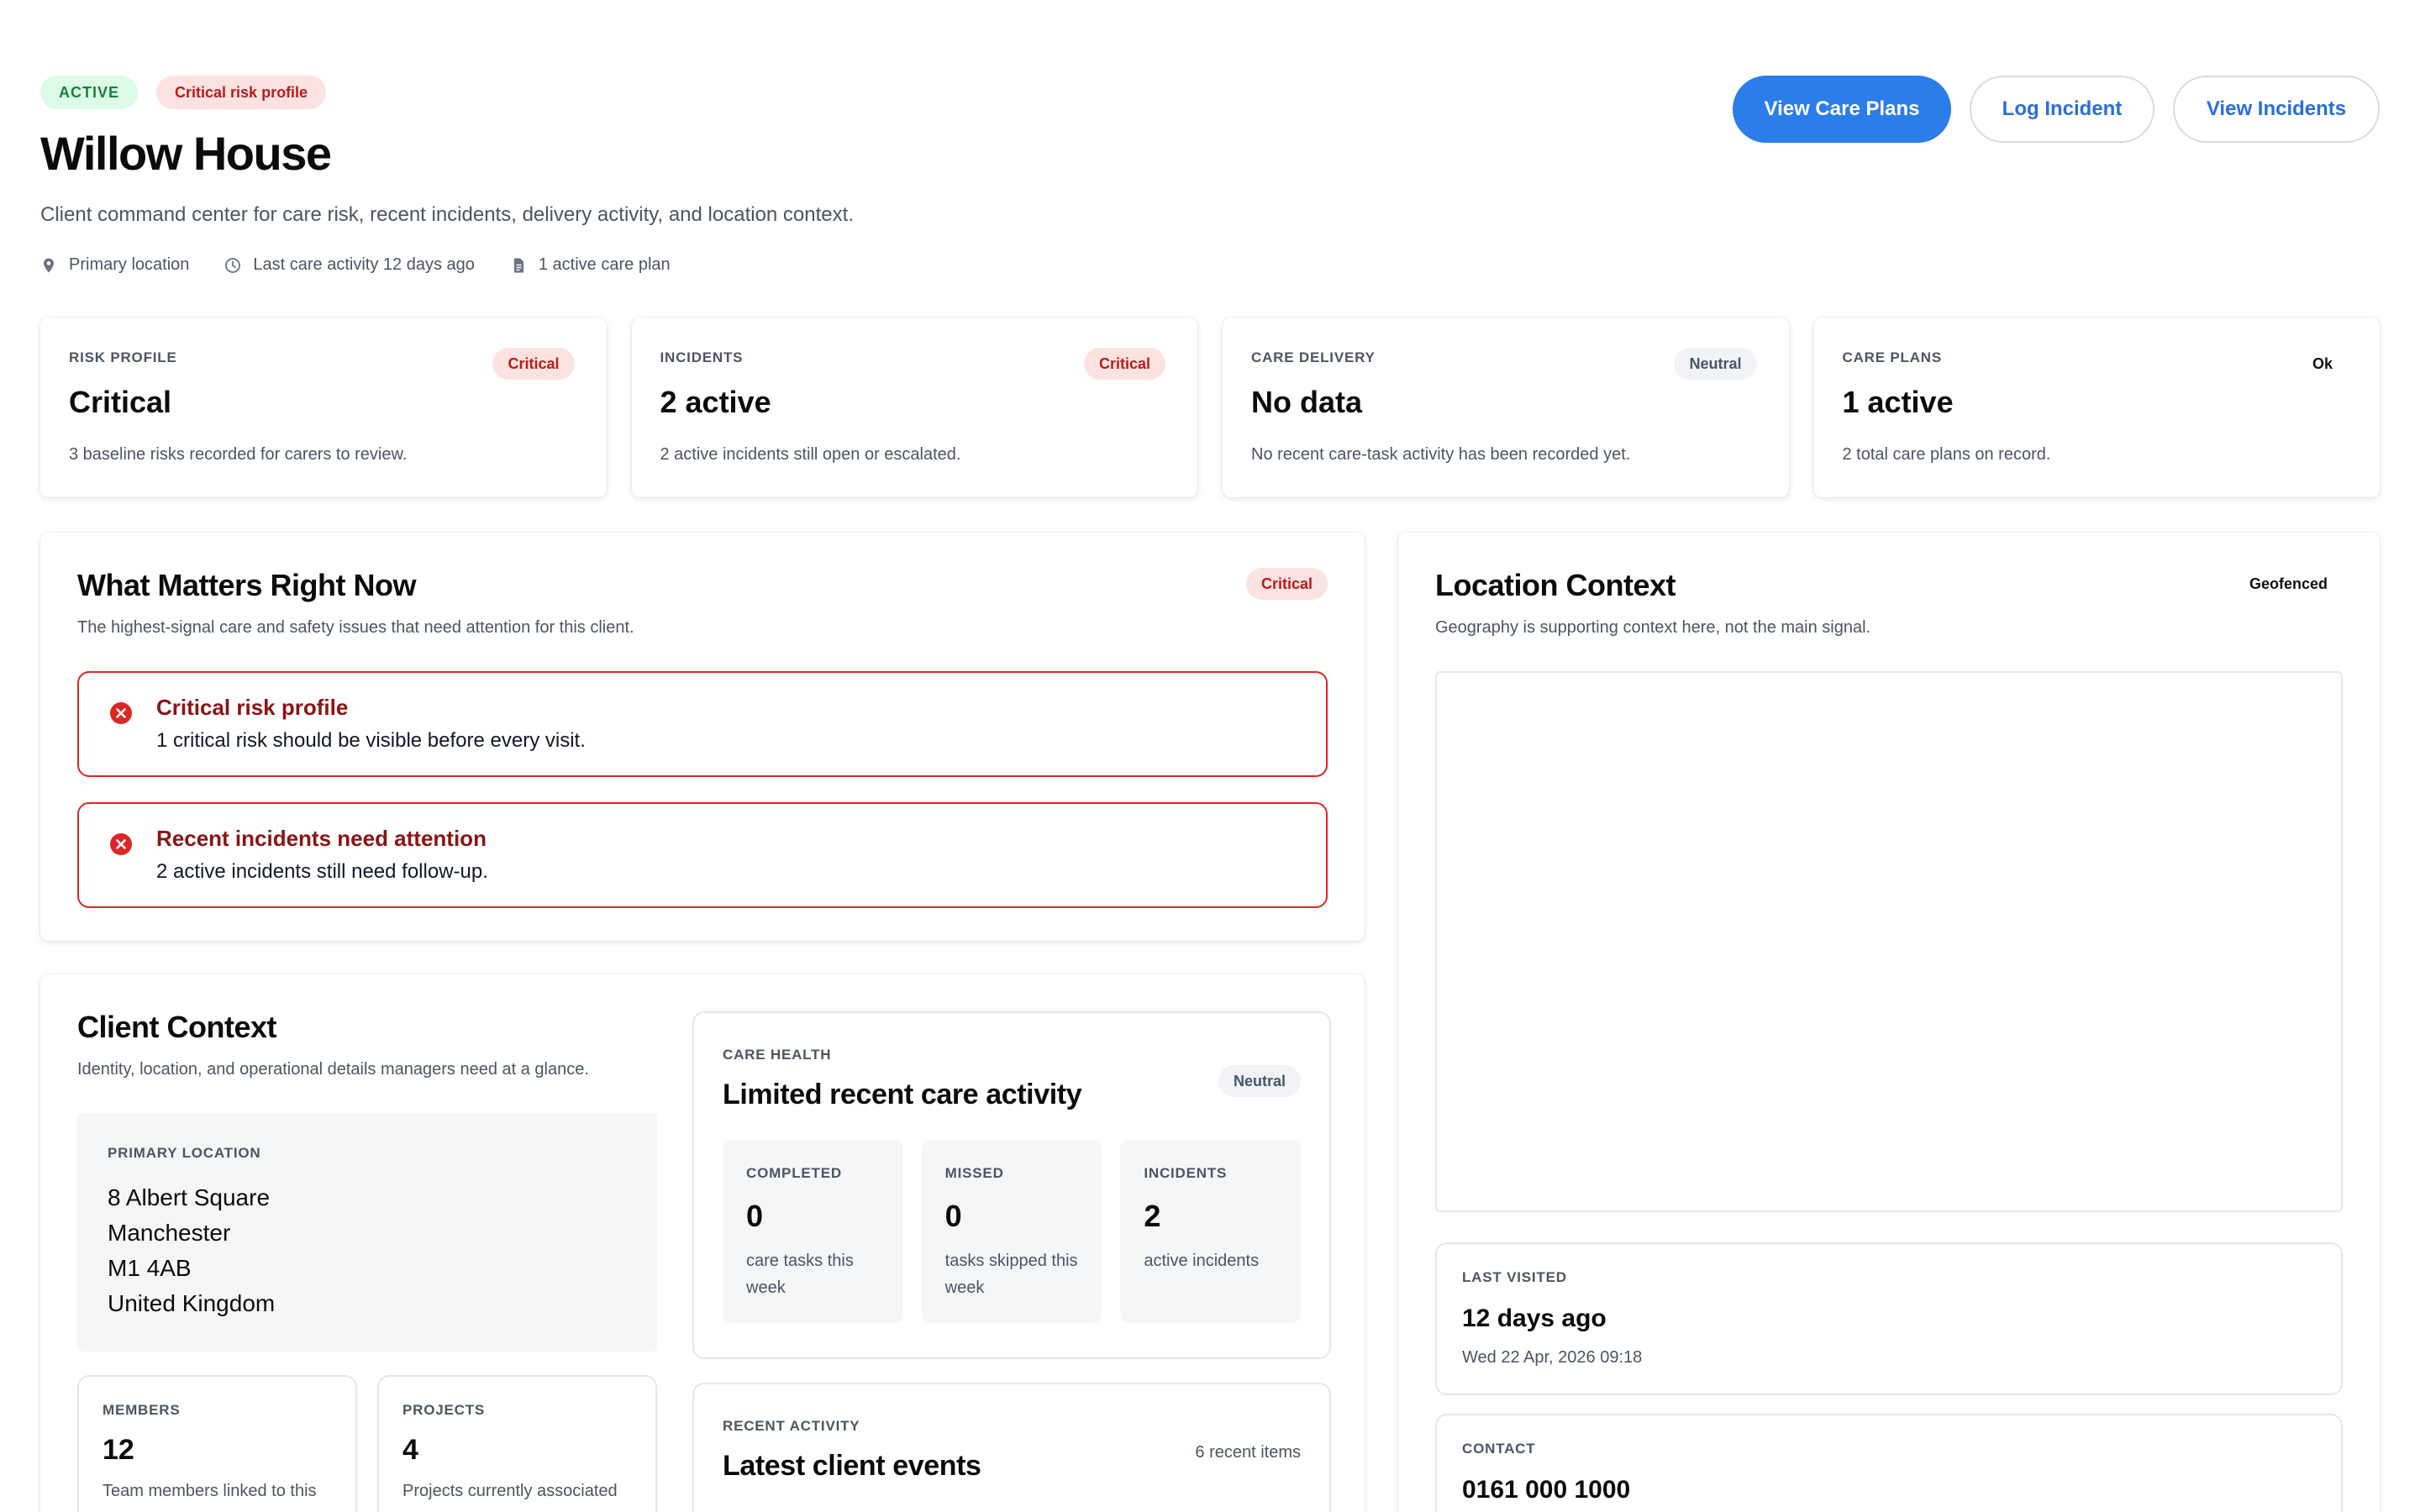 The width and height of the screenshot is (2420, 1512). What do you see at coordinates (1556, 585) in the screenshot?
I see `panel-title: Location Context` at bounding box center [1556, 585].